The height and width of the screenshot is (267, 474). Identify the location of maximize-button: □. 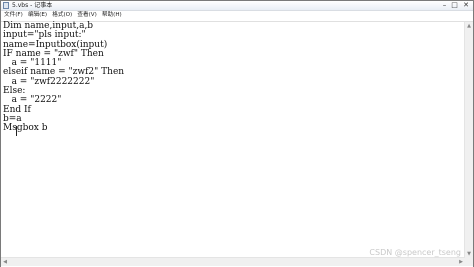
(454, 5).